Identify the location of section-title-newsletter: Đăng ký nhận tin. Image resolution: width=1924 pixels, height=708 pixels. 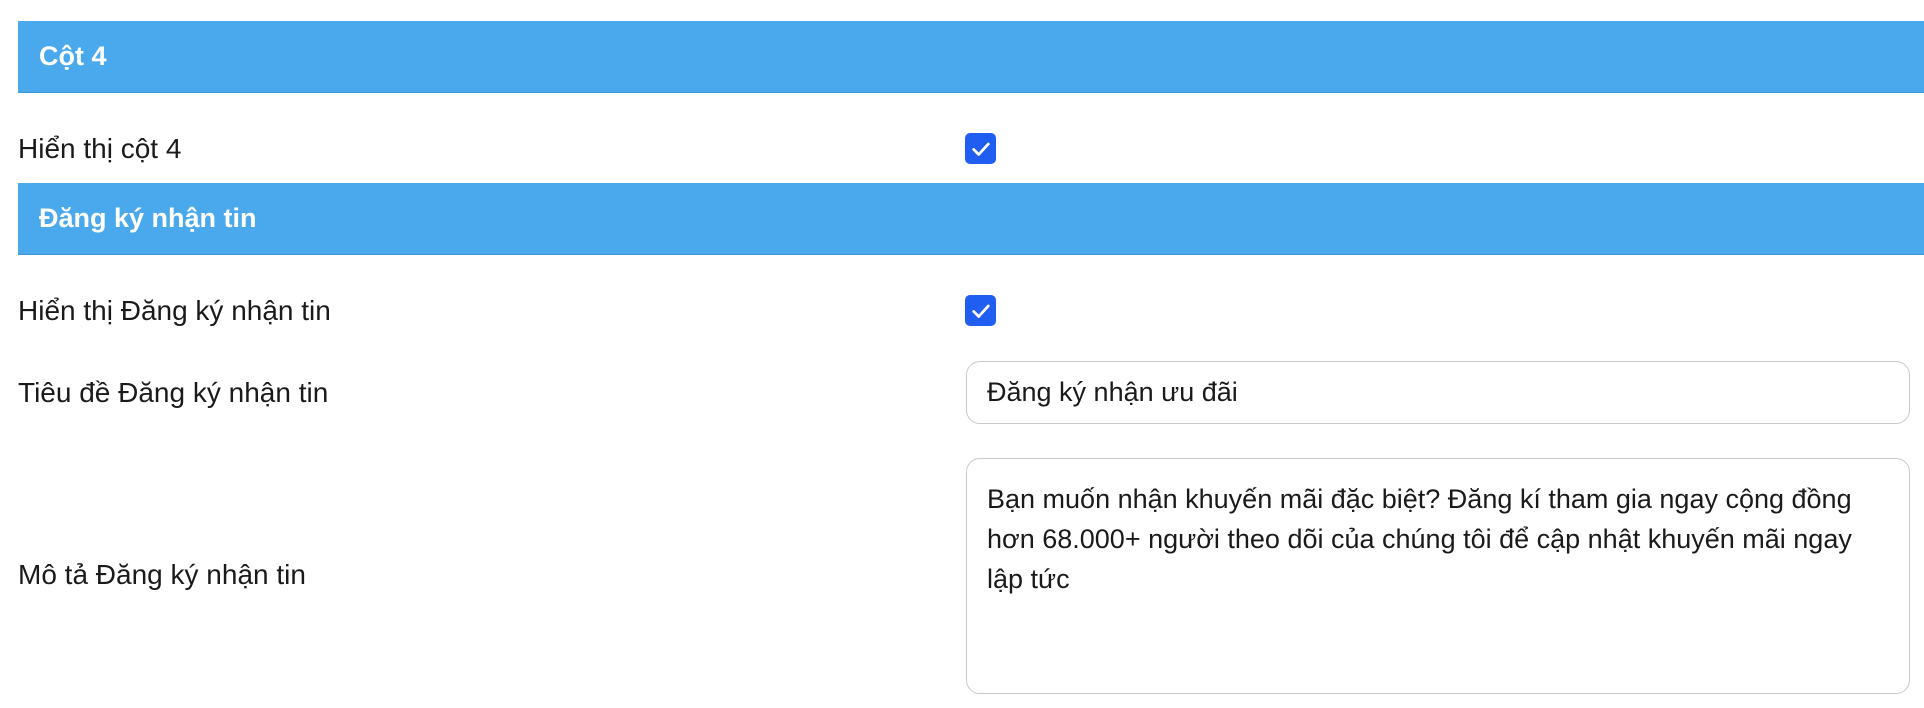
(148, 218).